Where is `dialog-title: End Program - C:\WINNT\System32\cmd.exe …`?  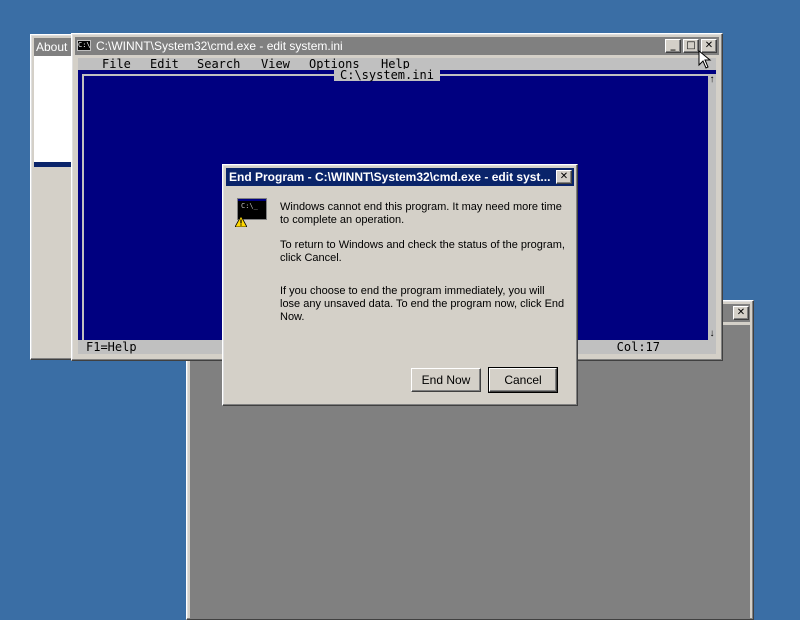
dialog-title: End Program - C:\WINNT\System32\cmd.exe … is located at coordinates (390, 177).